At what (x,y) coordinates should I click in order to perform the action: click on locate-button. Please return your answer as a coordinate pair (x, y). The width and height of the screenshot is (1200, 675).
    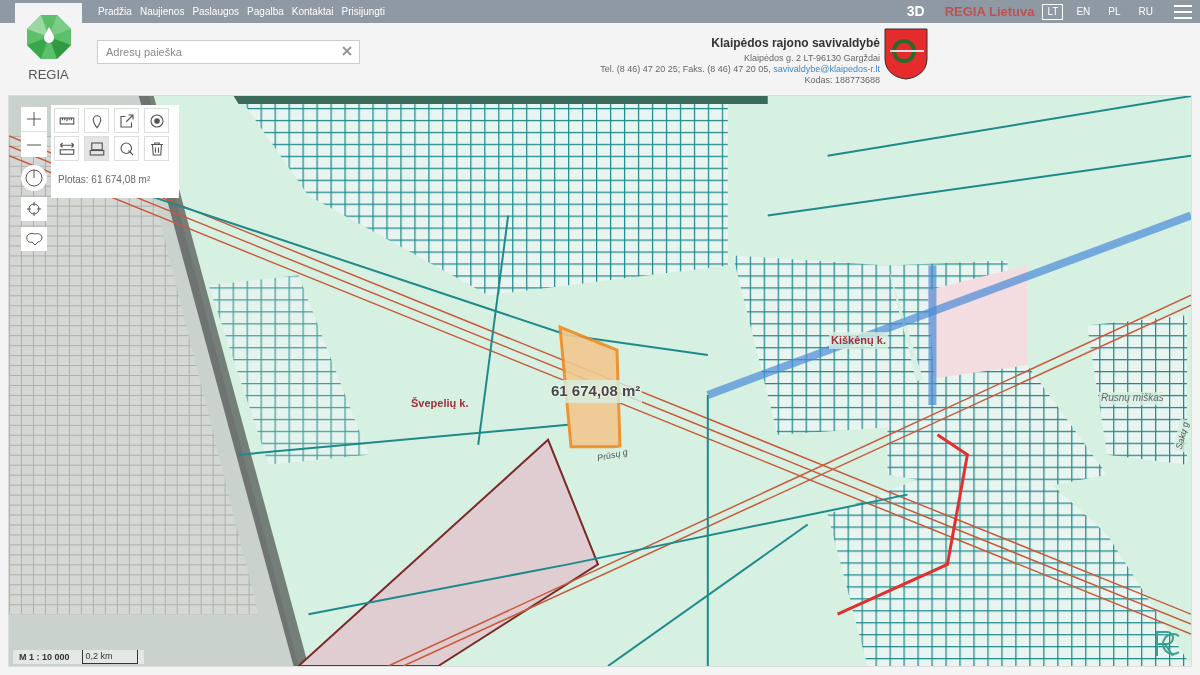
    Looking at the image, I should click on (34, 209).